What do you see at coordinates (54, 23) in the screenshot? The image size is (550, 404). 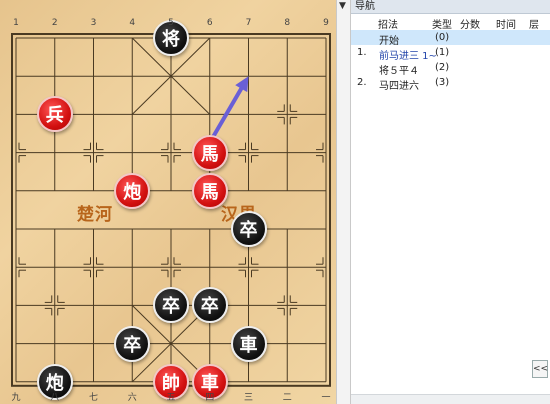 I see `file-number-top: 2` at bounding box center [54, 23].